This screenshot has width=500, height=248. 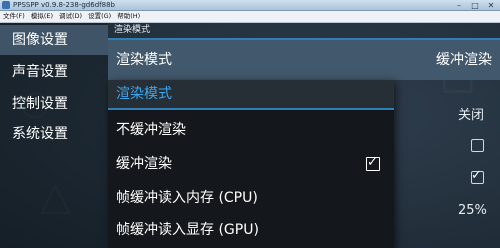 What do you see at coordinates (70, 16) in the screenshot?
I see `menu-debug: 调试(D)` at bounding box center [70, 16].